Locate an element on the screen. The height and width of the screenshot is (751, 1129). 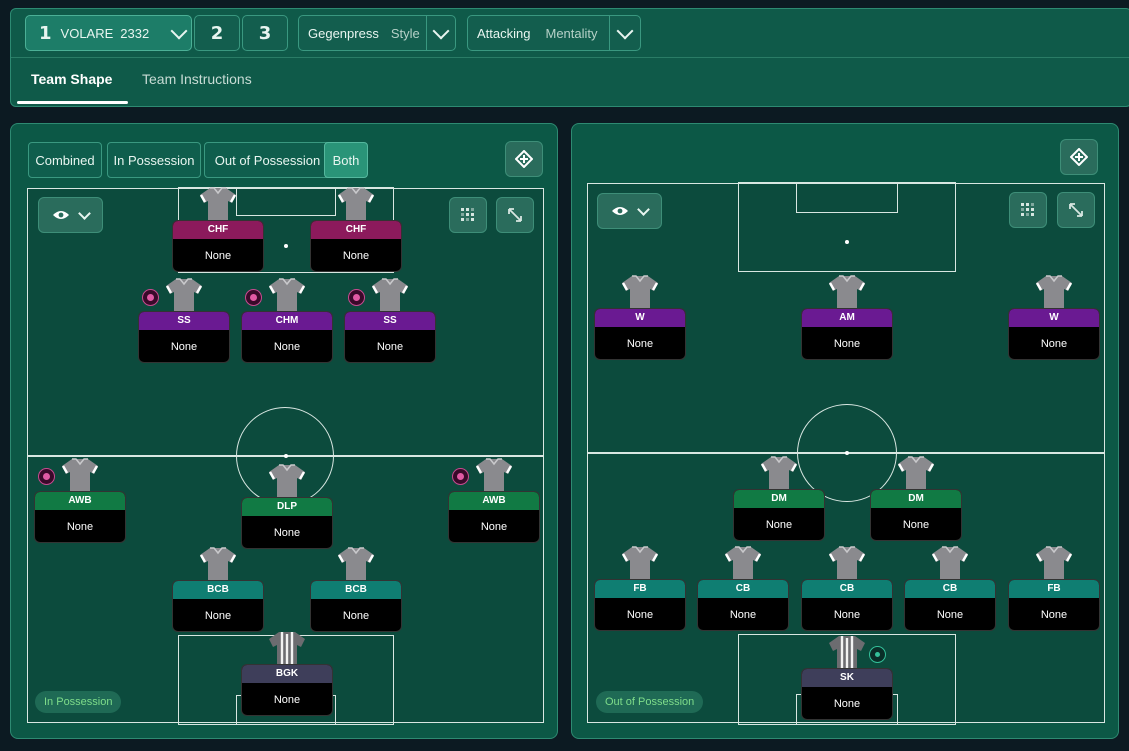
player-role: BCB is located at coordinates (218, 590).